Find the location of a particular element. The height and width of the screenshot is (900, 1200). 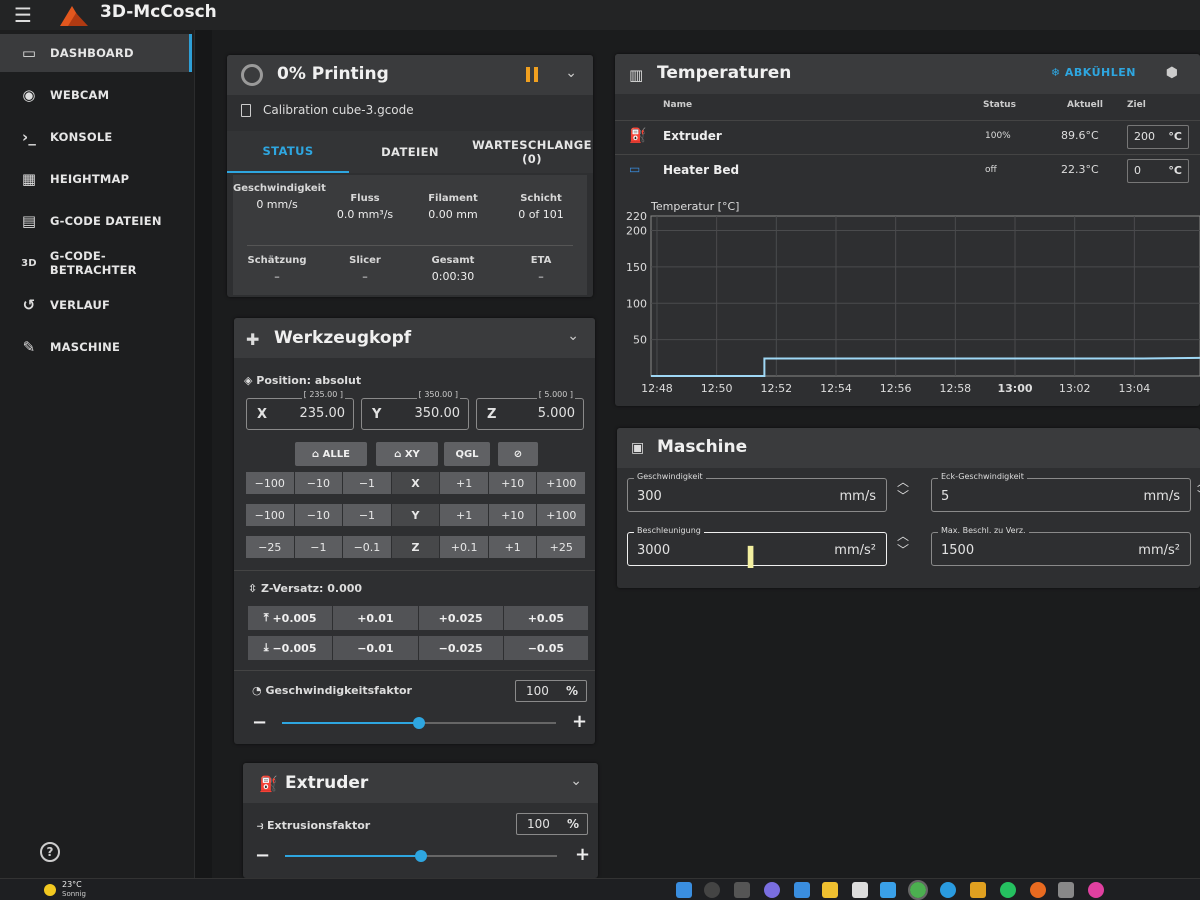

velocity-input: Geschwindigkeit 300 mm/s is located at coordinates (757, 492).